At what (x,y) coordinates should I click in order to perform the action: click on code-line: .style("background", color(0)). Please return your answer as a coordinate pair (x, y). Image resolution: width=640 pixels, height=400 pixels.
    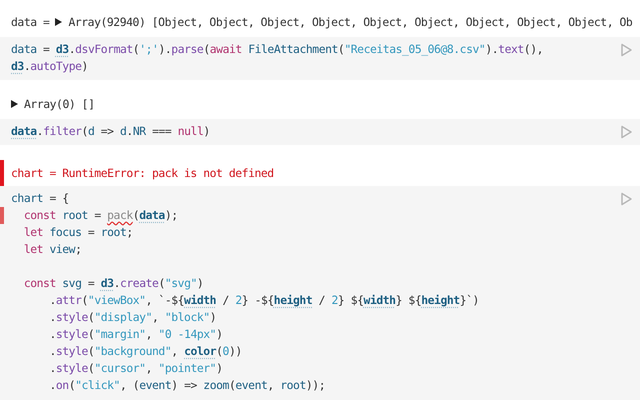
    Looking at the image, I should click on (145, 351).